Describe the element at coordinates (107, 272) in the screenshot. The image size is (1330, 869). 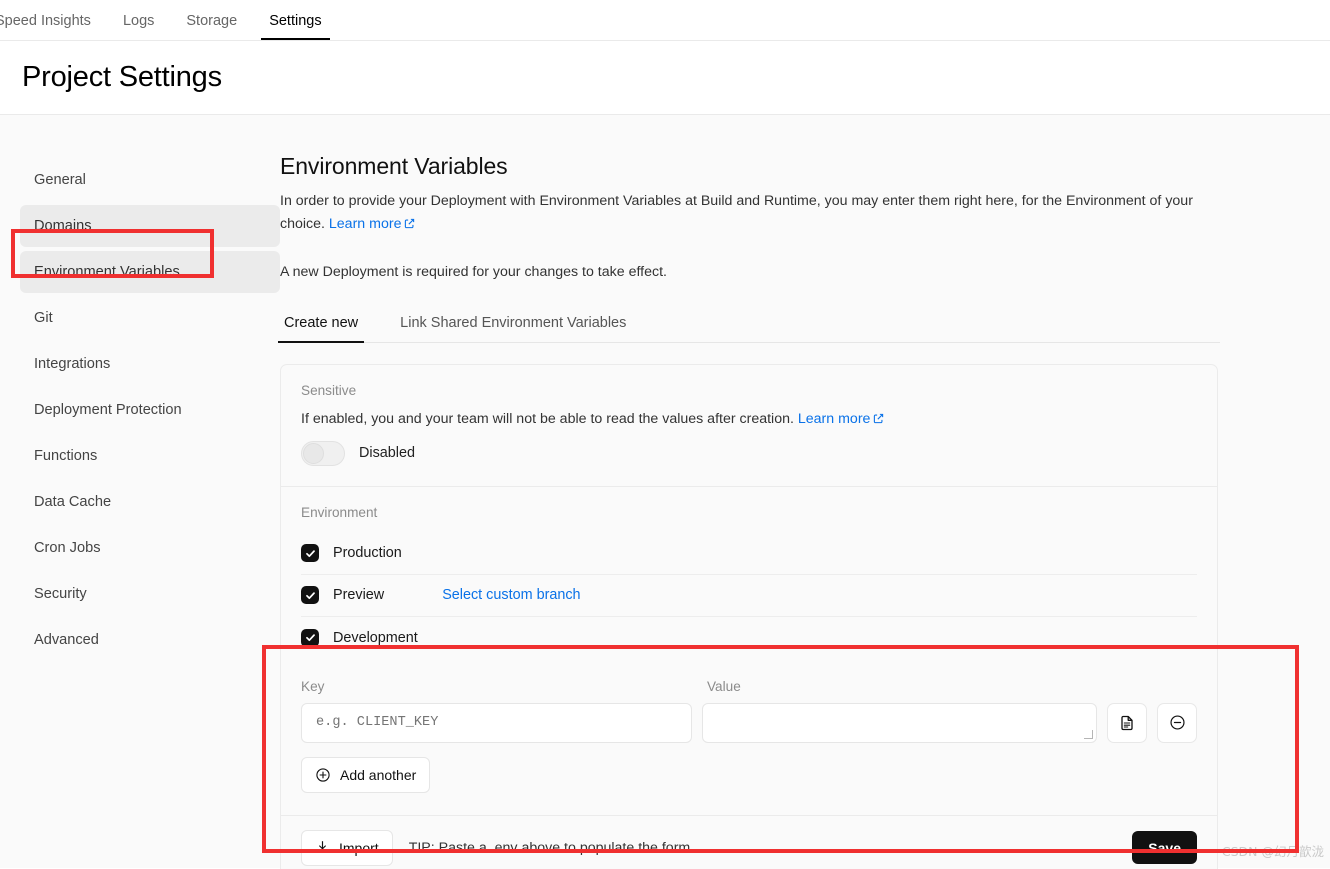
I see `sidebar-item-label: Environment Variables` at that location.